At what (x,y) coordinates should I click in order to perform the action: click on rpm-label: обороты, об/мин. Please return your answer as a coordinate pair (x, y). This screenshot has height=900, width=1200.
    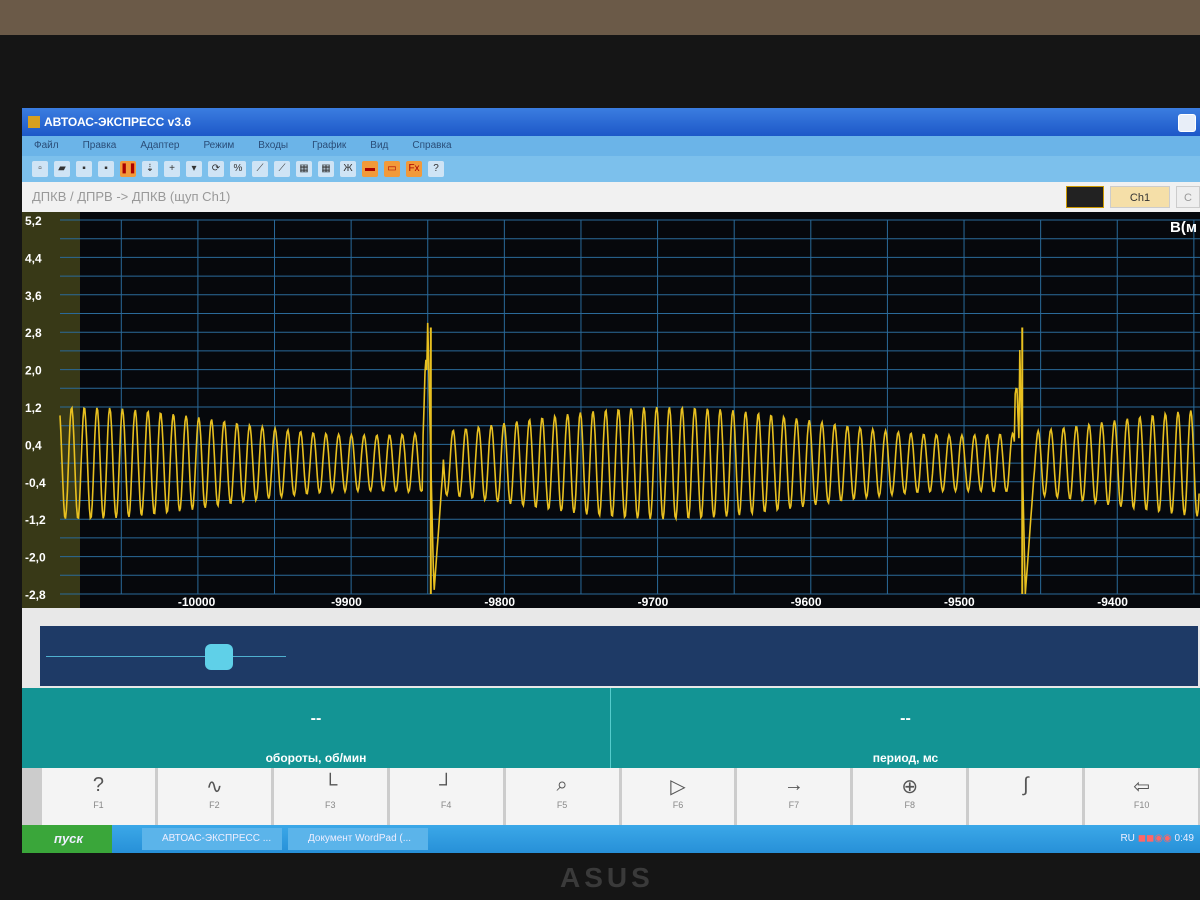
    Looking at the image, I should click on (316, 758).